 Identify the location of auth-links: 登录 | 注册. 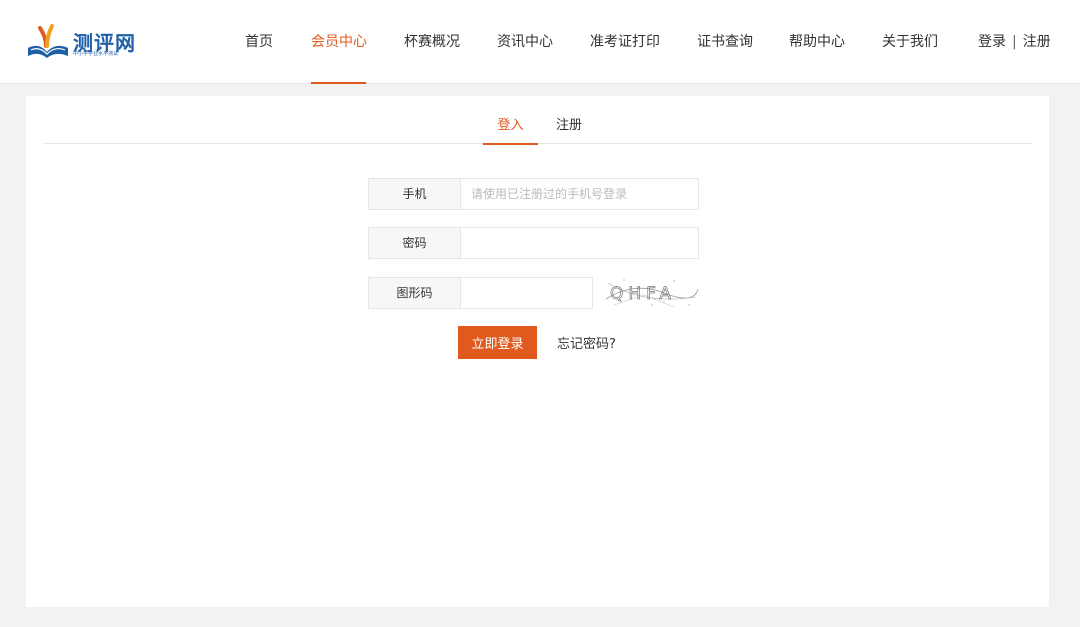
(1014, 42).